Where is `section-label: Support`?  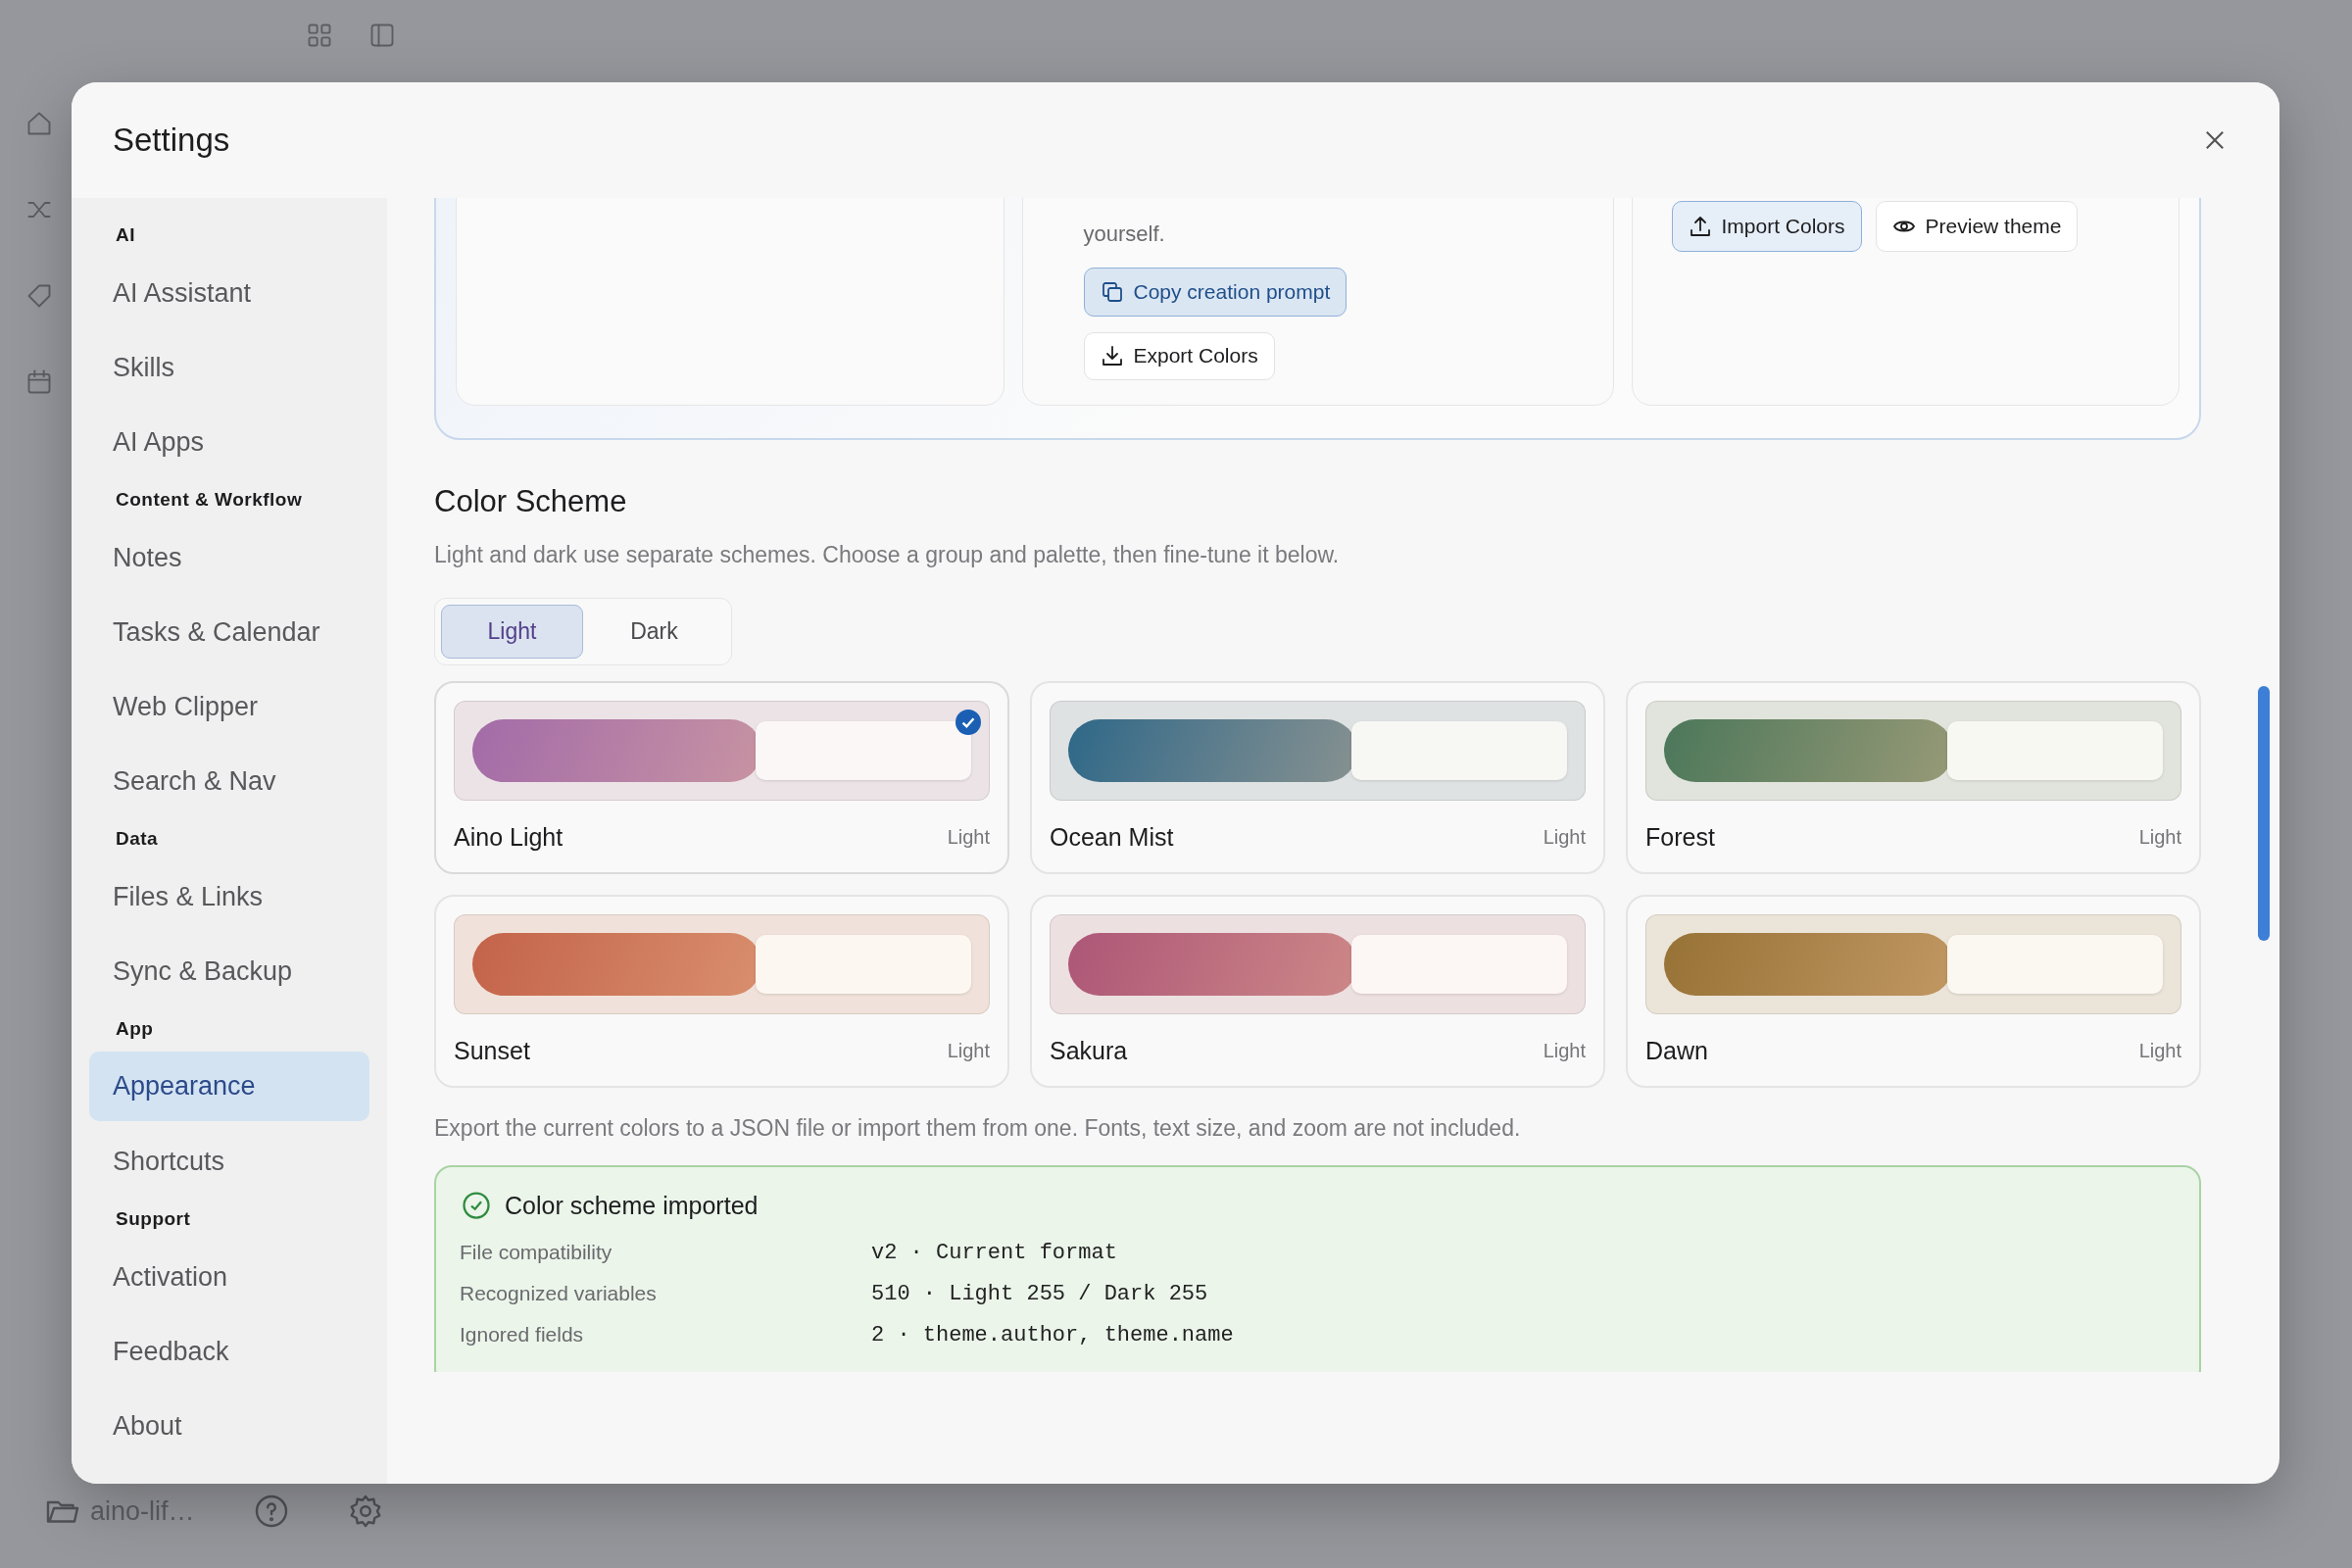
section-label: Support is located at coordinates (153, 1219).